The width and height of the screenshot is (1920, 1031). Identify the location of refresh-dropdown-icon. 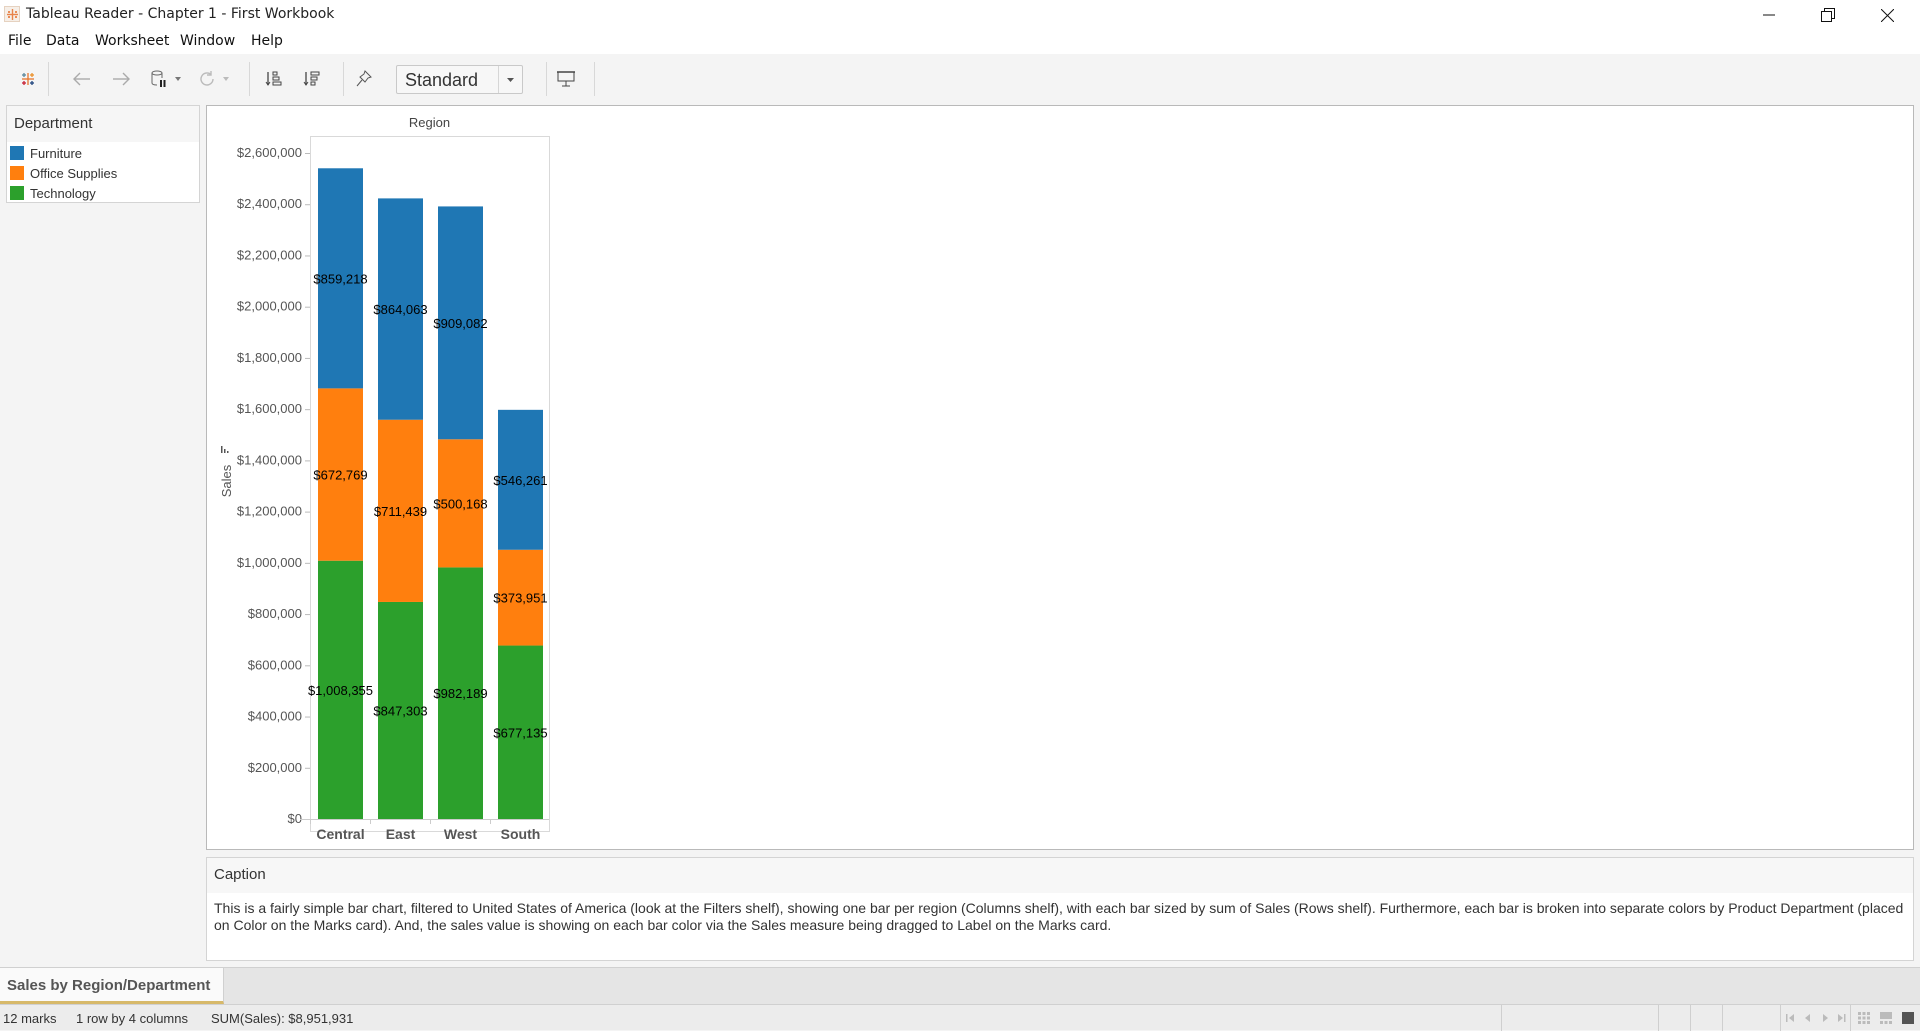
(226, 79).